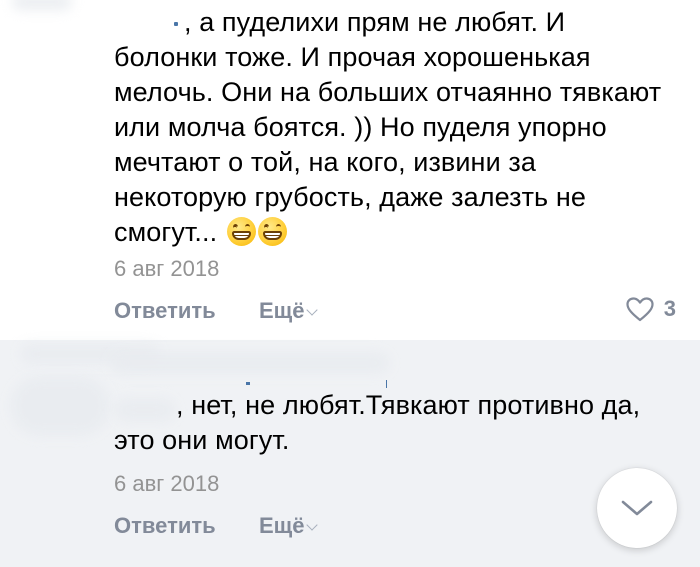 This screenshot has width=700, height=567. I want to click on comment-line: это они могут., so click(202, 440).